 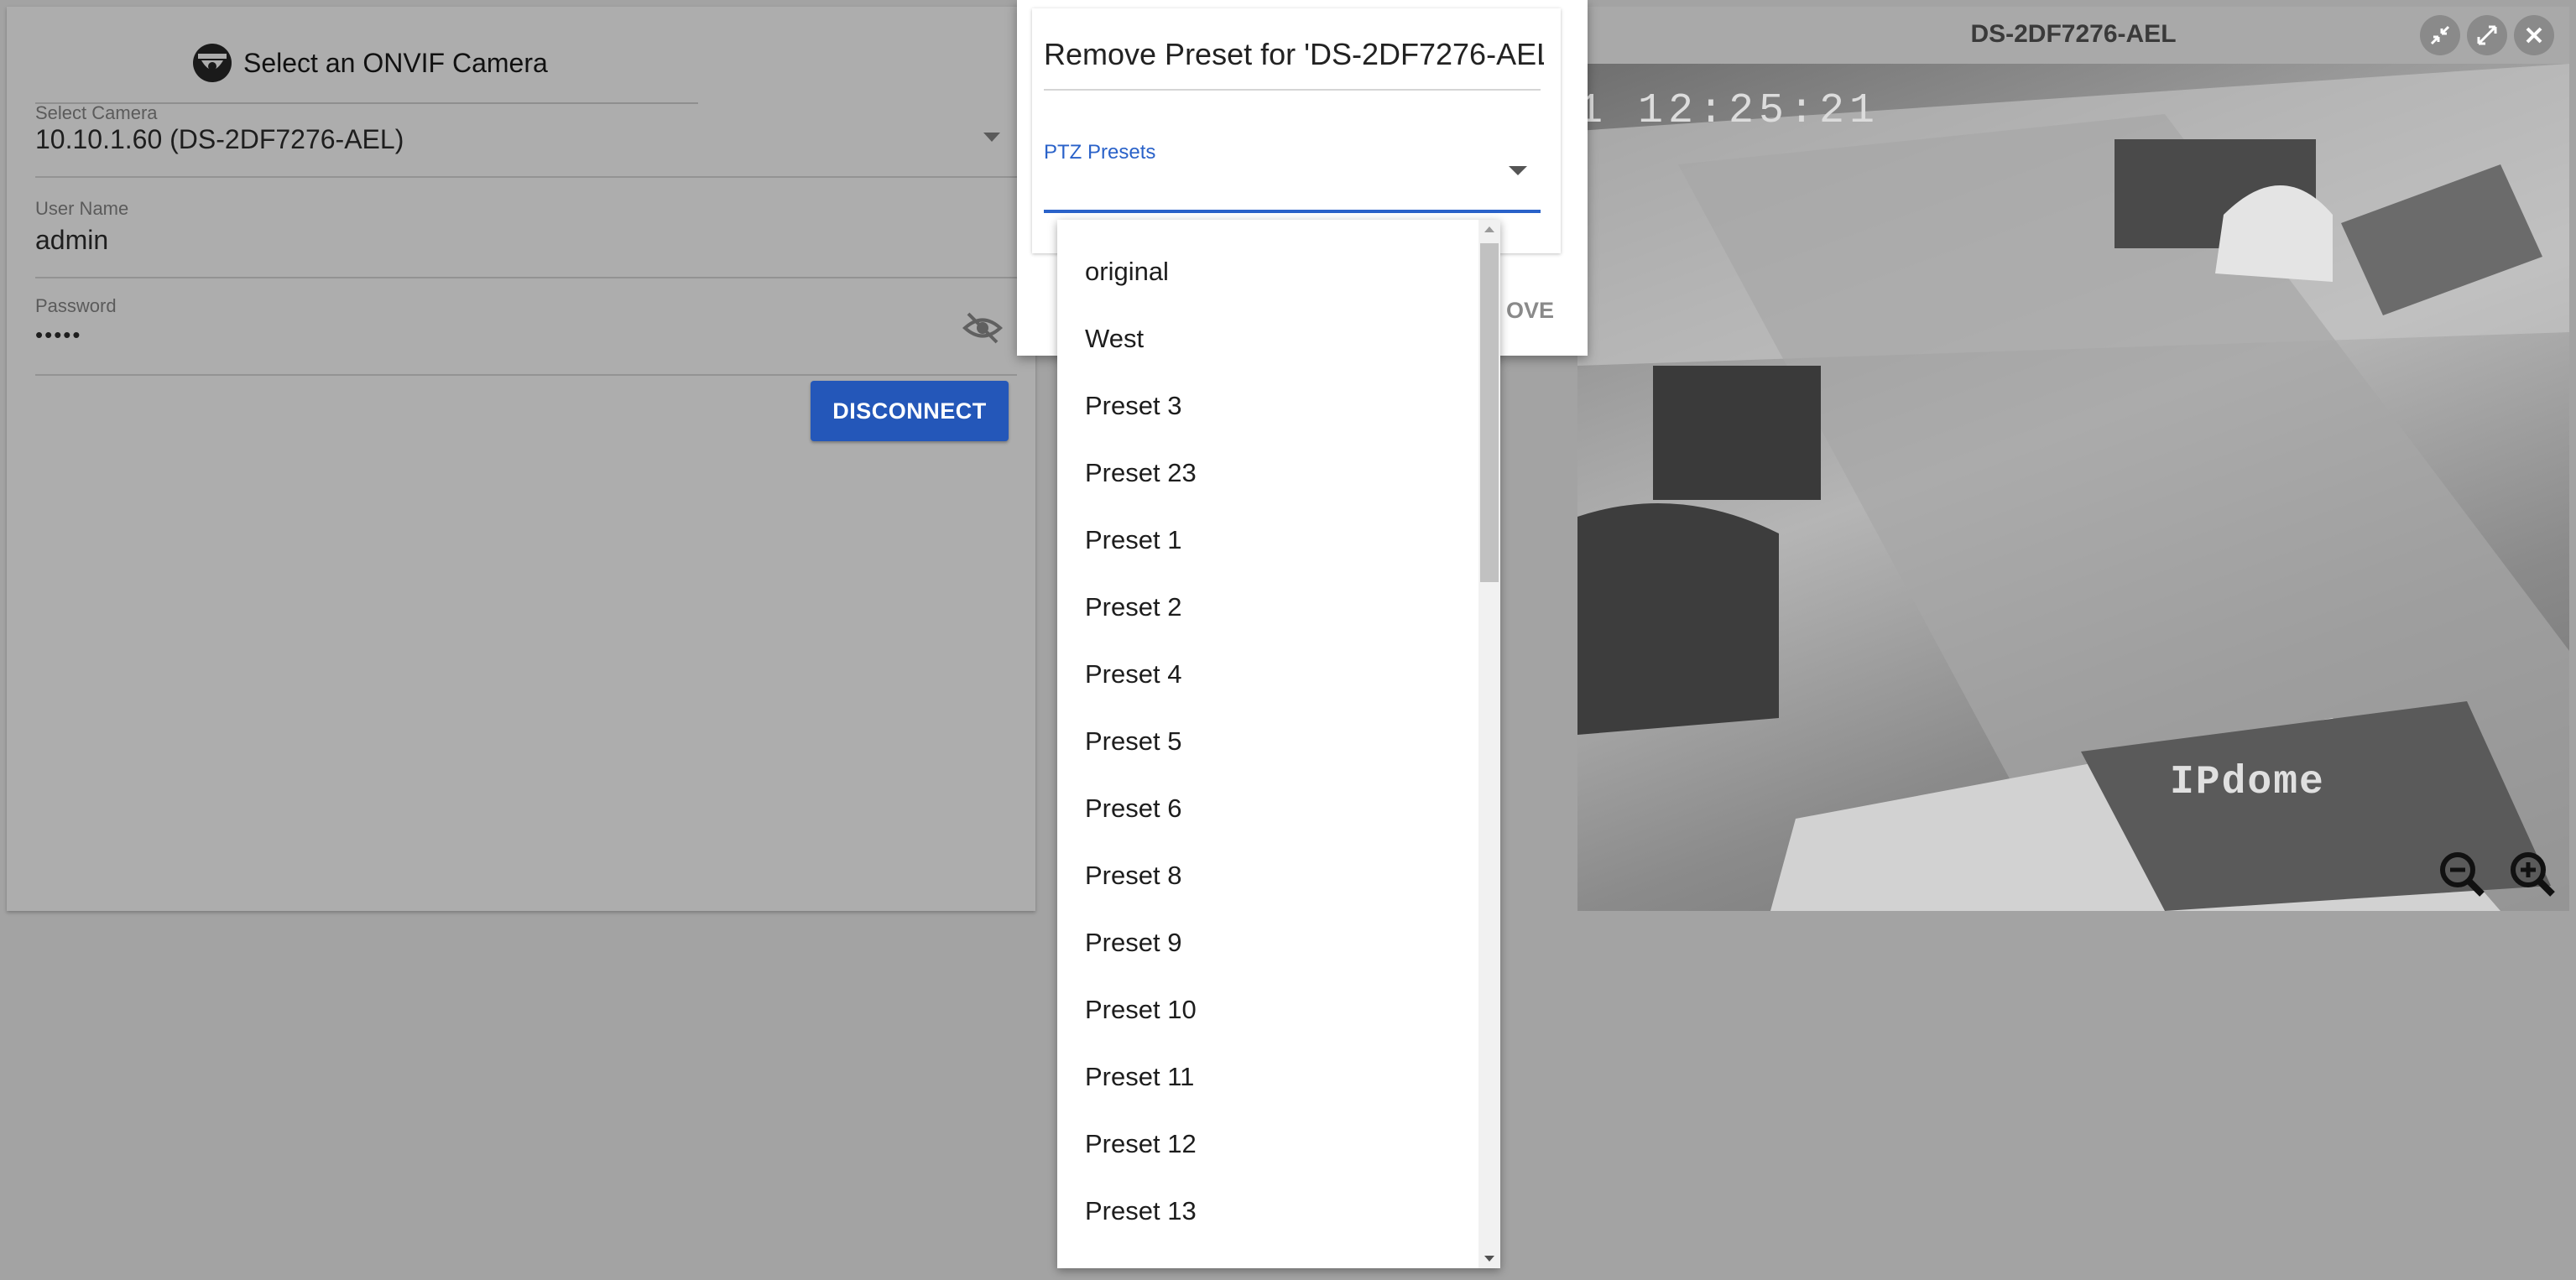 What do you see at coordinates (2247, 782) in the screenshot?
I see `overlay-watermark: IPdome` at bounding box center [2247, 782].